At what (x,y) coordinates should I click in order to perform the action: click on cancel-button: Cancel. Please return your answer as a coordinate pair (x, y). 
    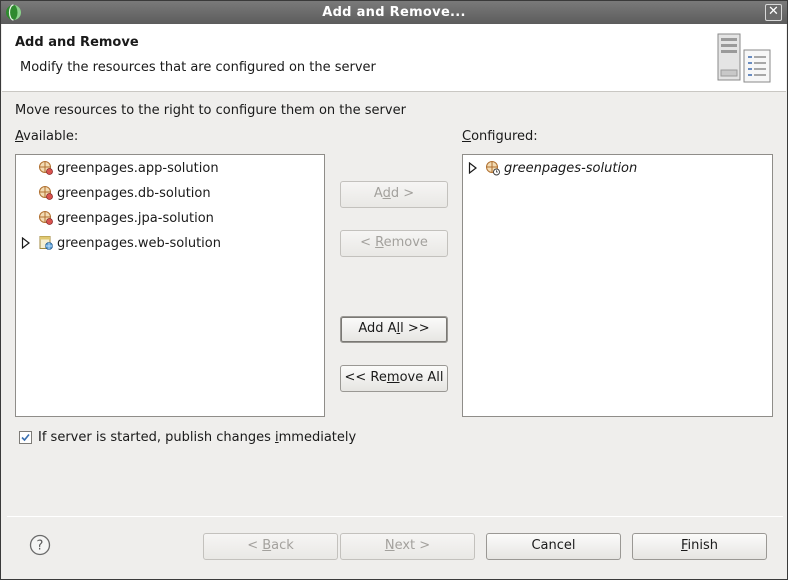
    Looking at the image, I should click on (553, 546).